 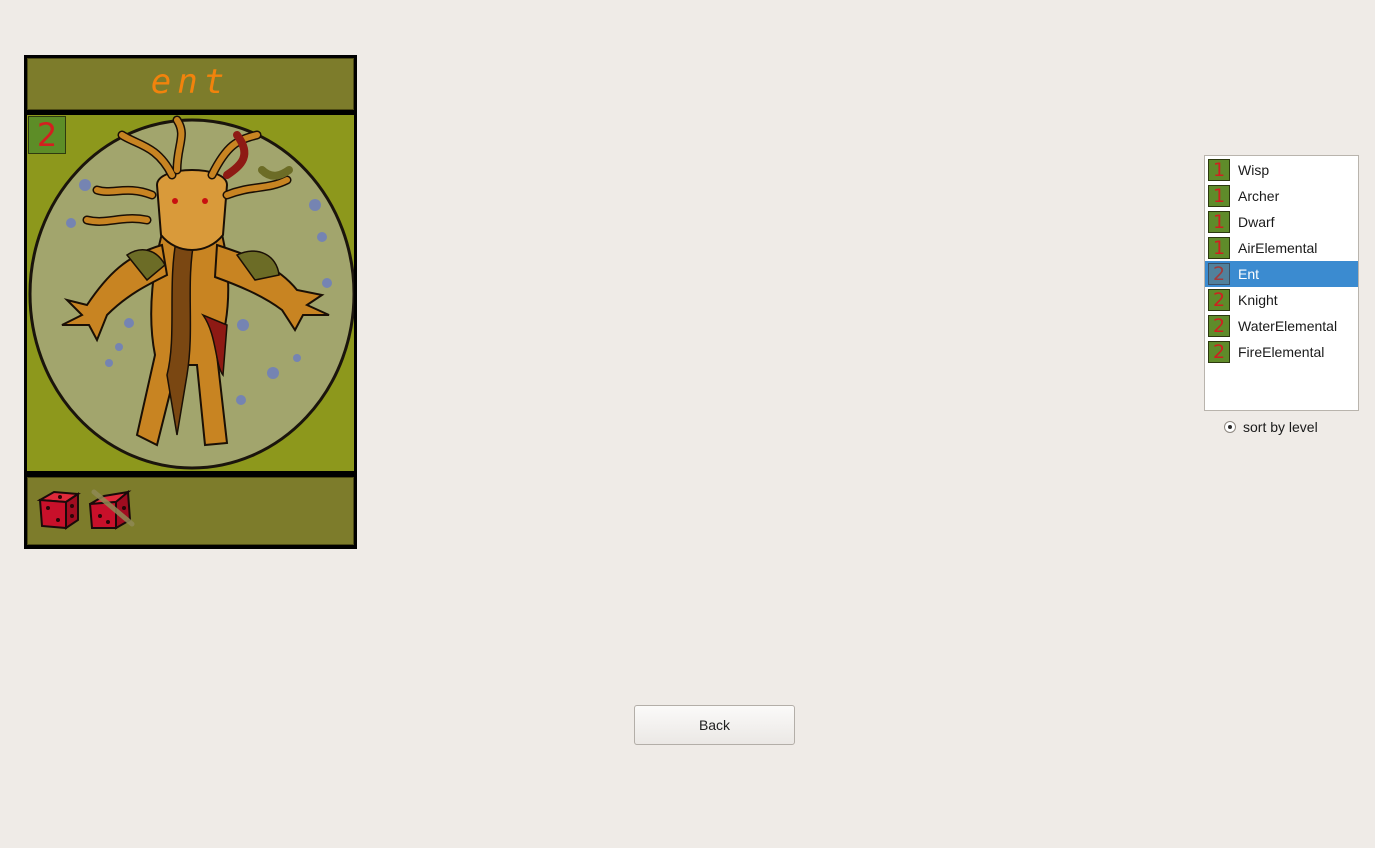 I want to click on back-button: Back, so click(x=714, y=725).